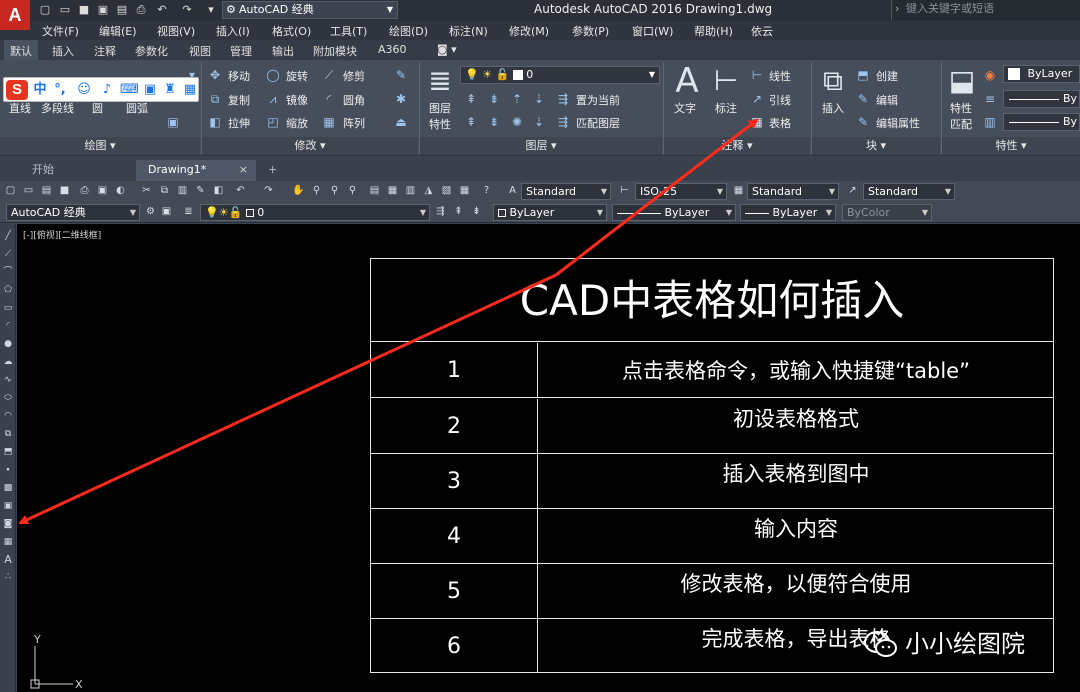 The width and height of the screenshot is (1080, 692). What do you see at coordinates (297, 123) in the screenshot?
I see `scale-button: 缩放` at bounding box center [297, 123].